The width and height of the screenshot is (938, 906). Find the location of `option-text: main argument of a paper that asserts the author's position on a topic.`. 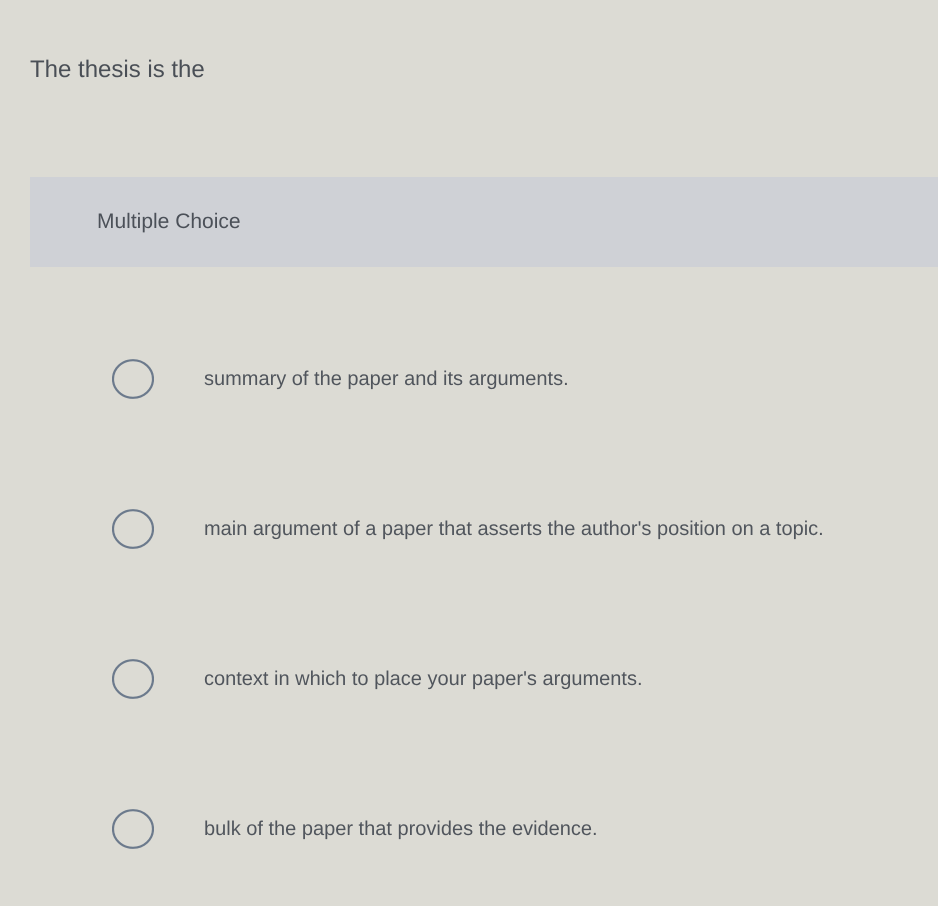

option-text: main argument of a paper that asserts the author's position on a topic. is located at coordinates (514, 529).